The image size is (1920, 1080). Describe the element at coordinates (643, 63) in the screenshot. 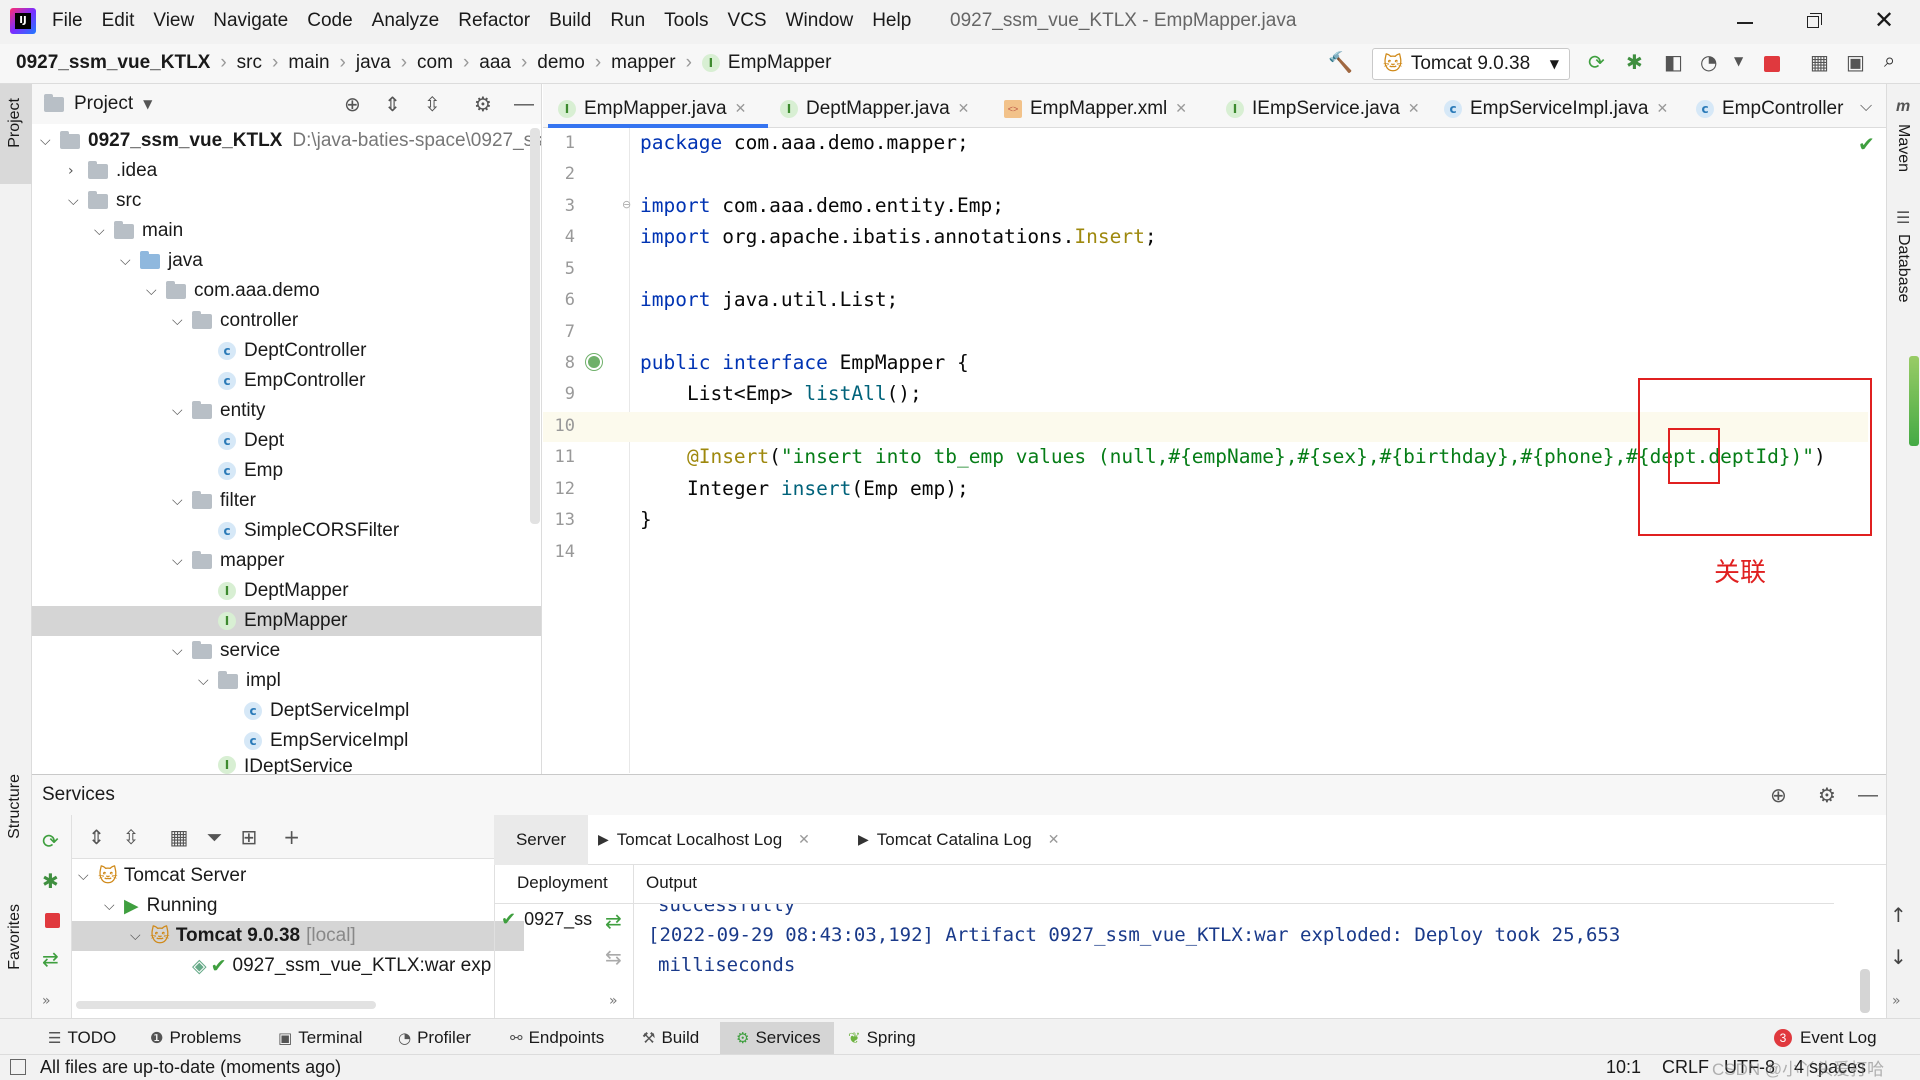

I see `breadcrumb-mapper: mapper` at that location.